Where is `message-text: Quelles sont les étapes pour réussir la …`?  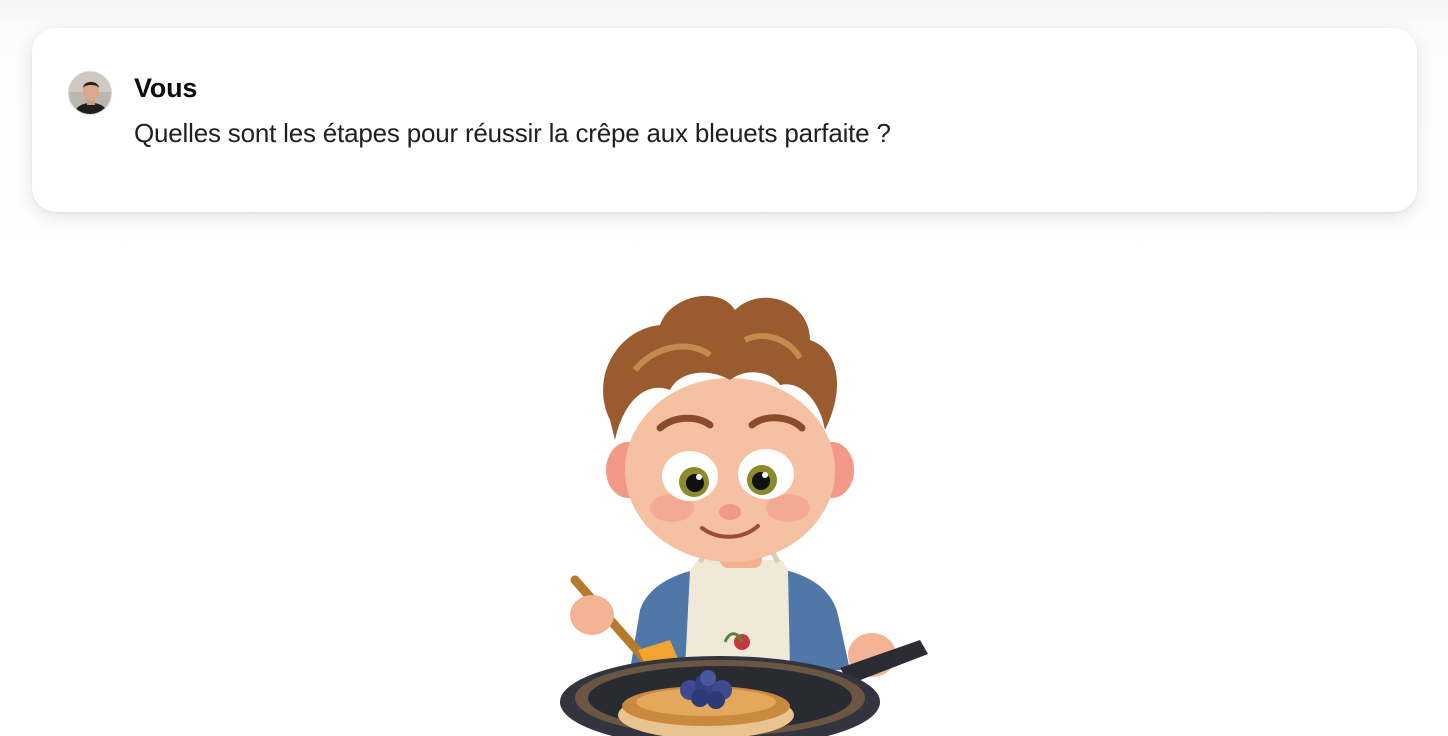 message-text: Quelles sont les étapes pour réussir la … is located at coordinates (512, 133).